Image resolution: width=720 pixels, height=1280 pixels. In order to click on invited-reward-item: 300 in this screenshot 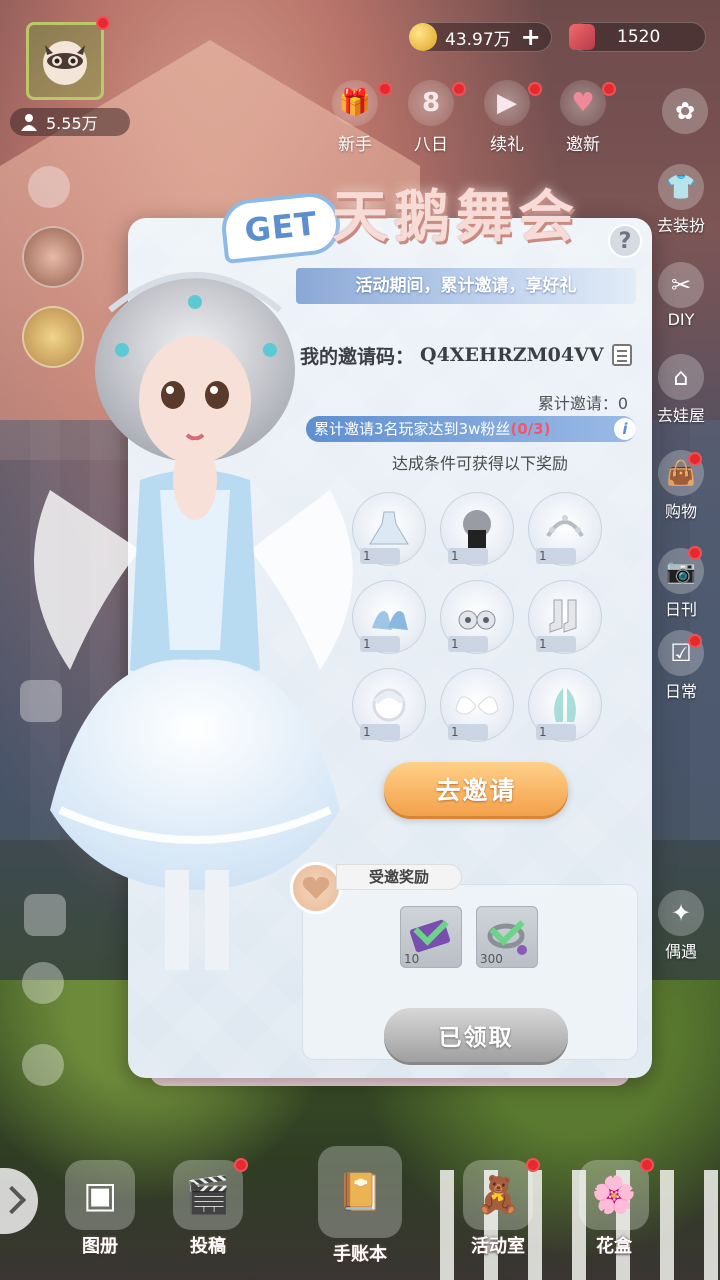, I will do `click(507, 937)`.